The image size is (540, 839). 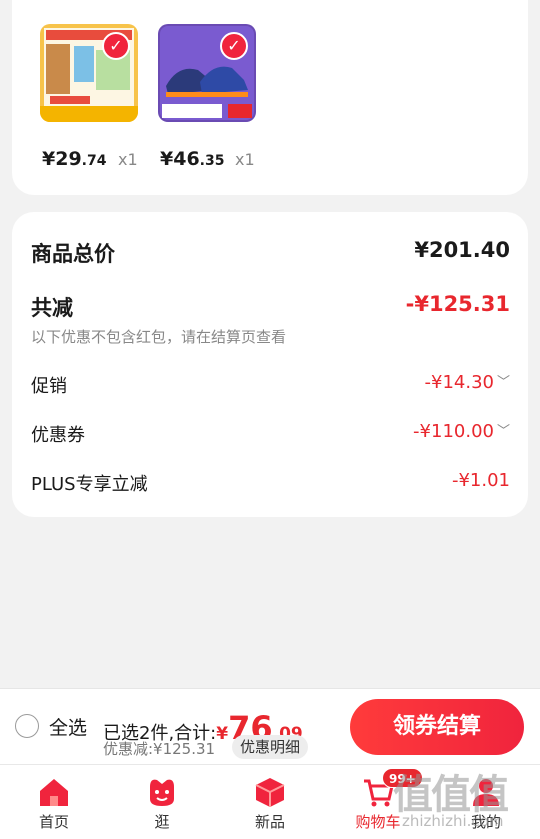 What do you see at coordinates (54, 792) in the screenshot?
I see `home-icon` at bounding box center [54, 792].